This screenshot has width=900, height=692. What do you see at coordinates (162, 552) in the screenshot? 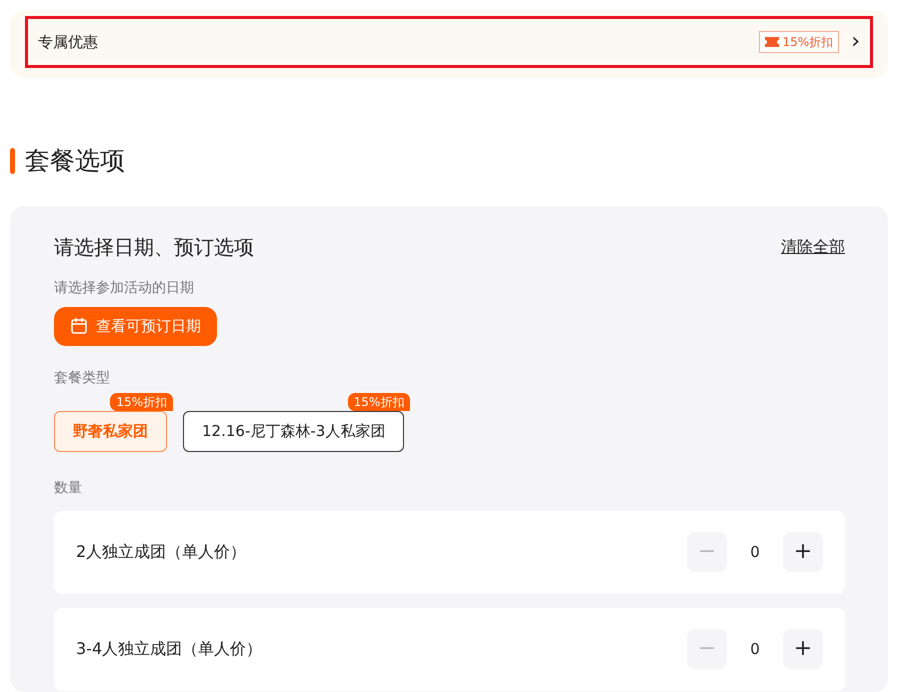
I see `quantity-name: 2人独立成团（单人价）` at bounding box center [162, 552].